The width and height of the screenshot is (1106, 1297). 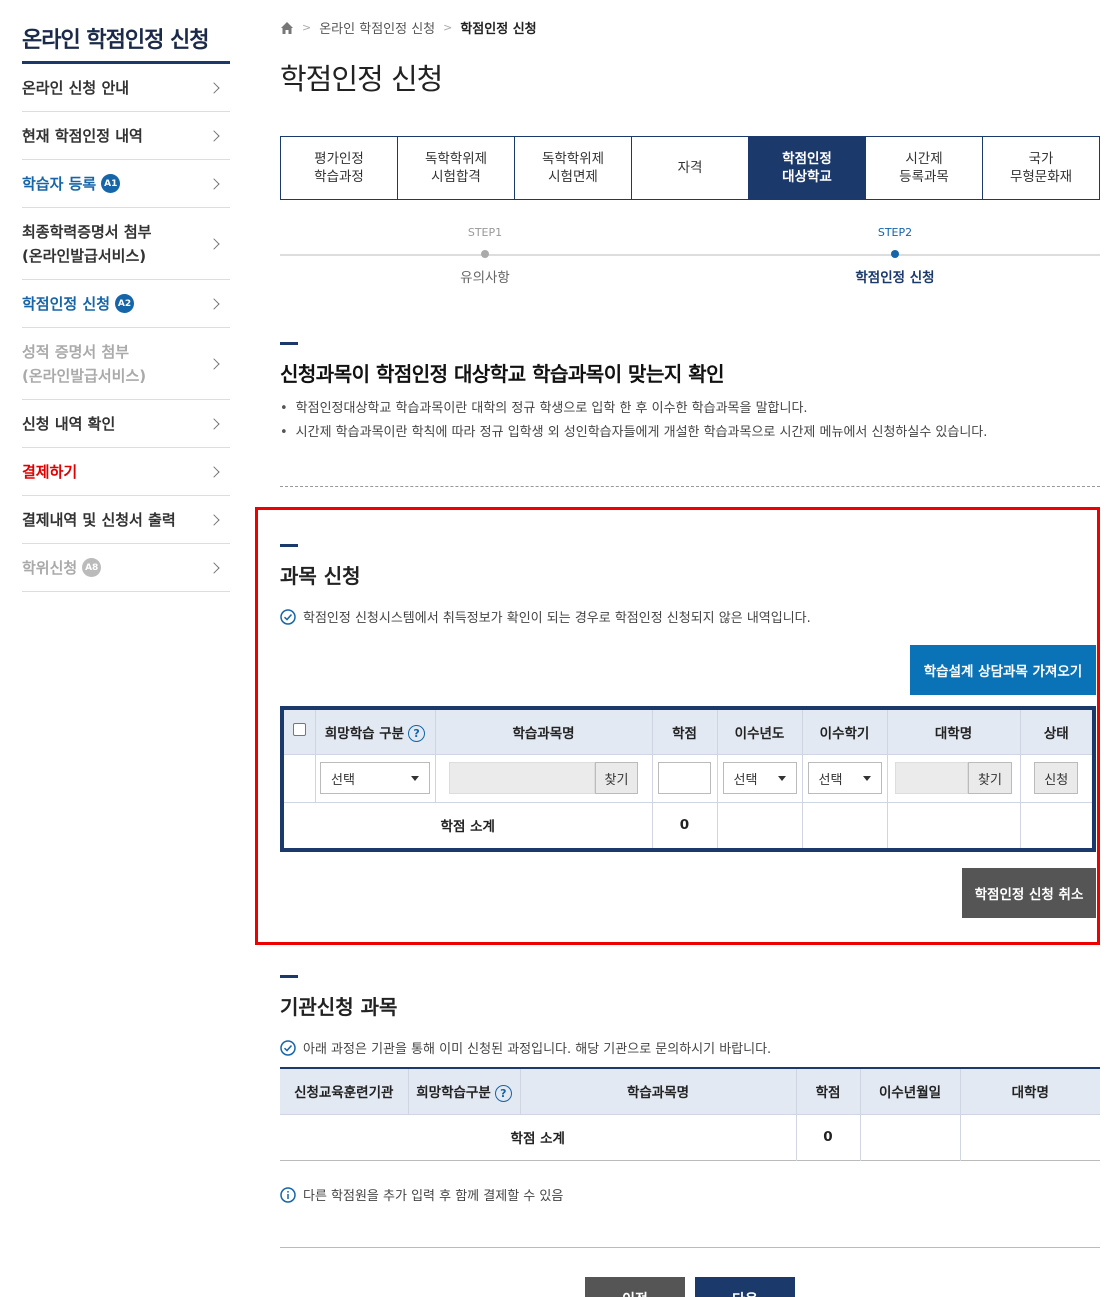 I want to click on sidebar-item-credit-apply: 학점인정 신청 A2, so click(x=126, y=304).